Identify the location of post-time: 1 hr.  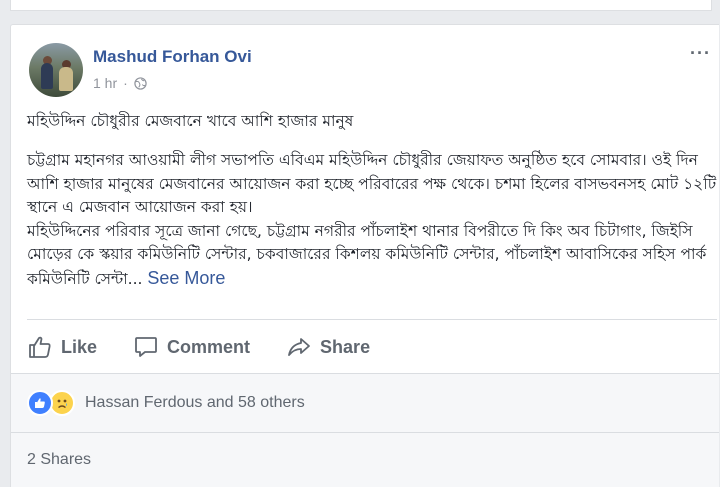
(105, 83).